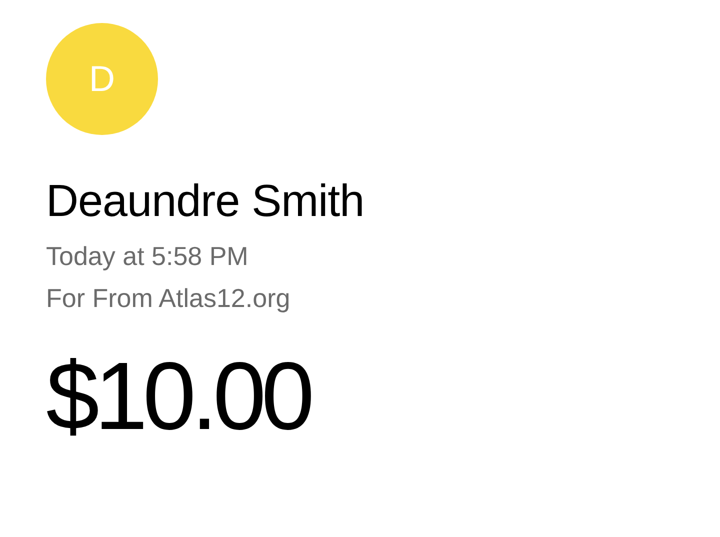  What do you see at coordinates (205, 201) in the screenshot?
I see `sender-name: Deaundre Smith` at bounding box center [205, 201].